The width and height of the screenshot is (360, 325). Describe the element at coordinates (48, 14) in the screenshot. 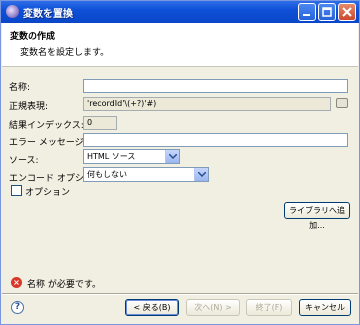

I see `window-title: 変数を置換` at that location.